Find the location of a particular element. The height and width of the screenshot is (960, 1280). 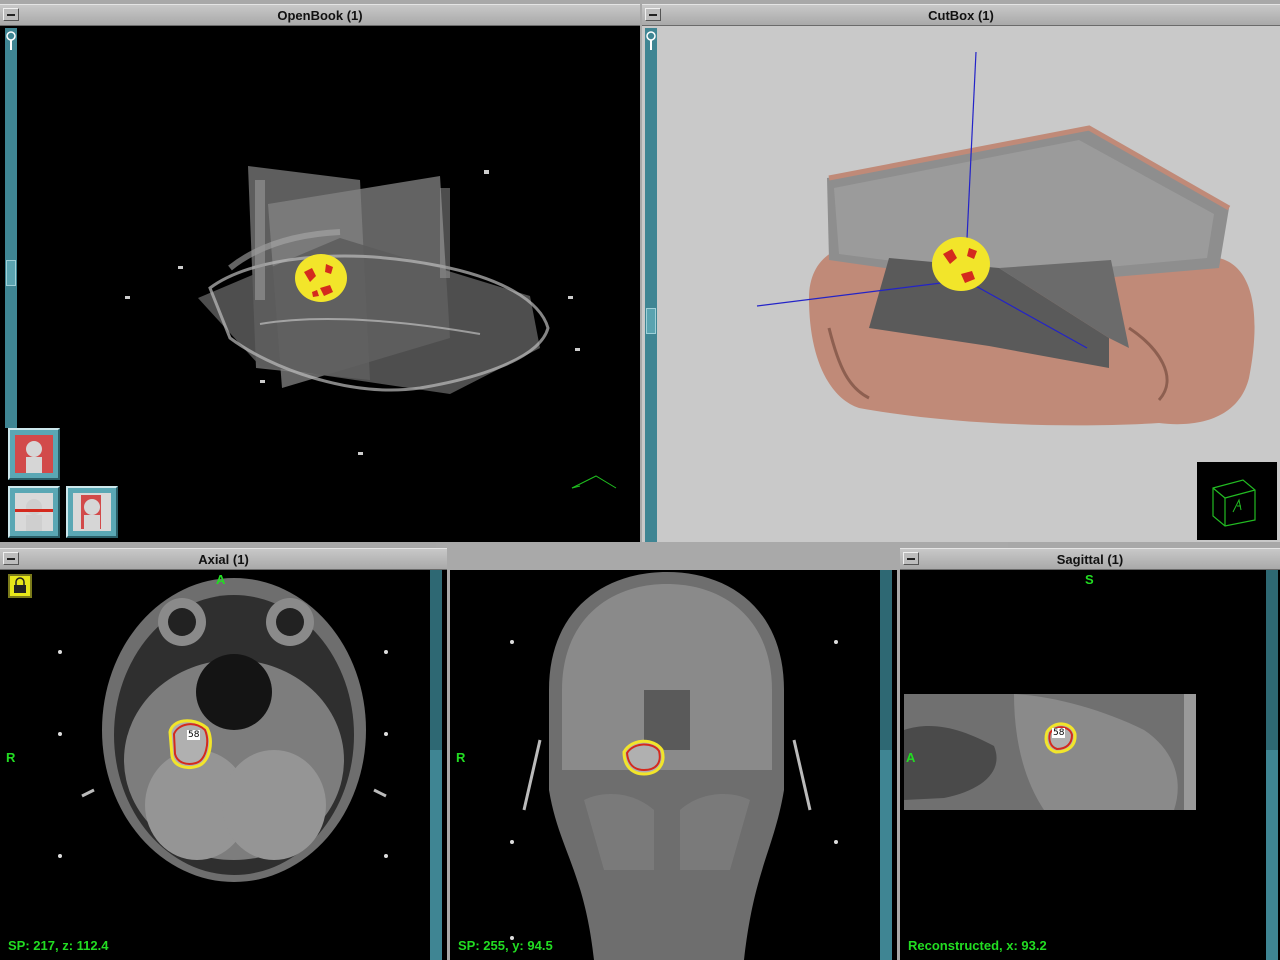

sagittal-titlebar: Sagittal (1) is located at coordinates (1090, 559).